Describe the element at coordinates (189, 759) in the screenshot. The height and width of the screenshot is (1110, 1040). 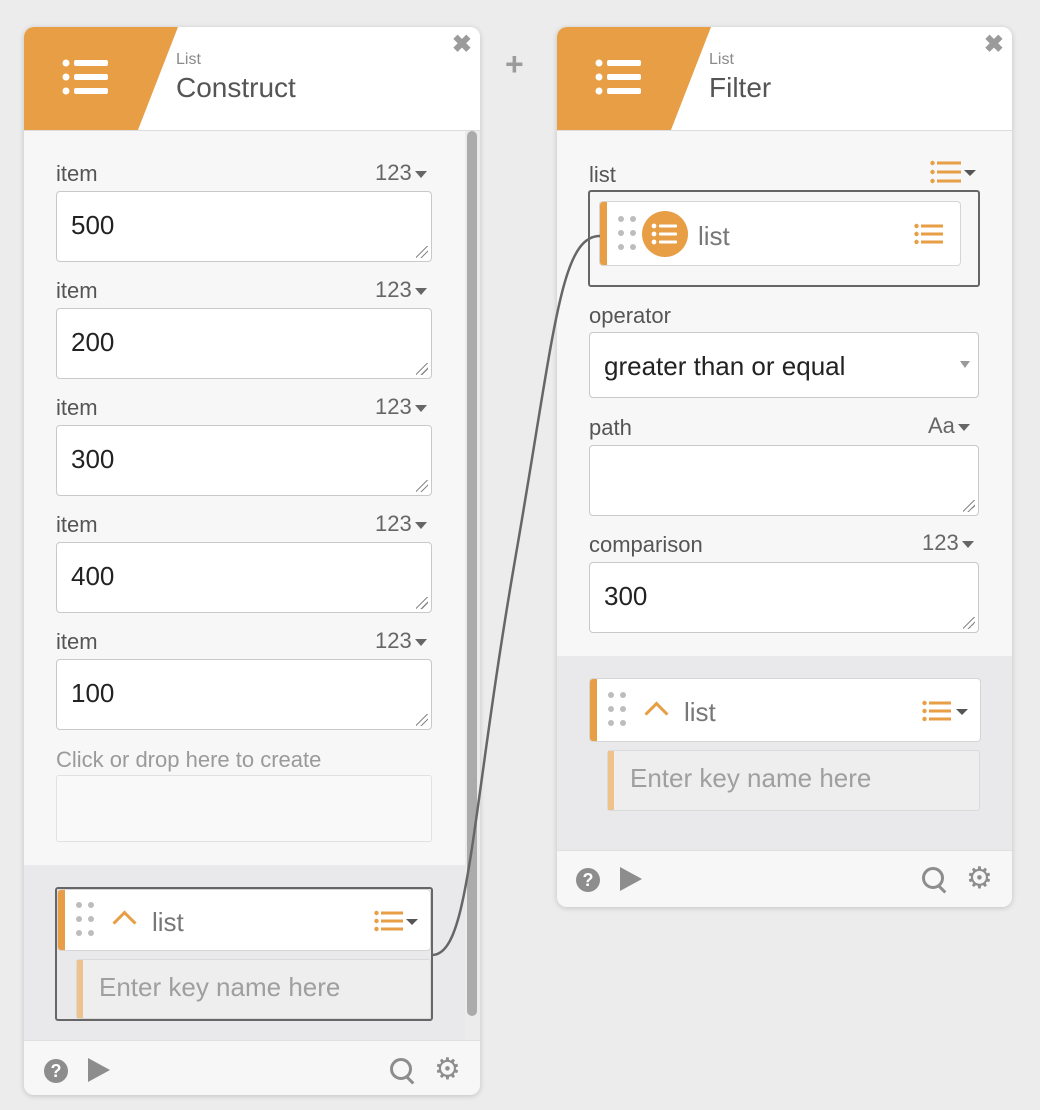
I see `create-hint: Click or drop here to create` at that location.